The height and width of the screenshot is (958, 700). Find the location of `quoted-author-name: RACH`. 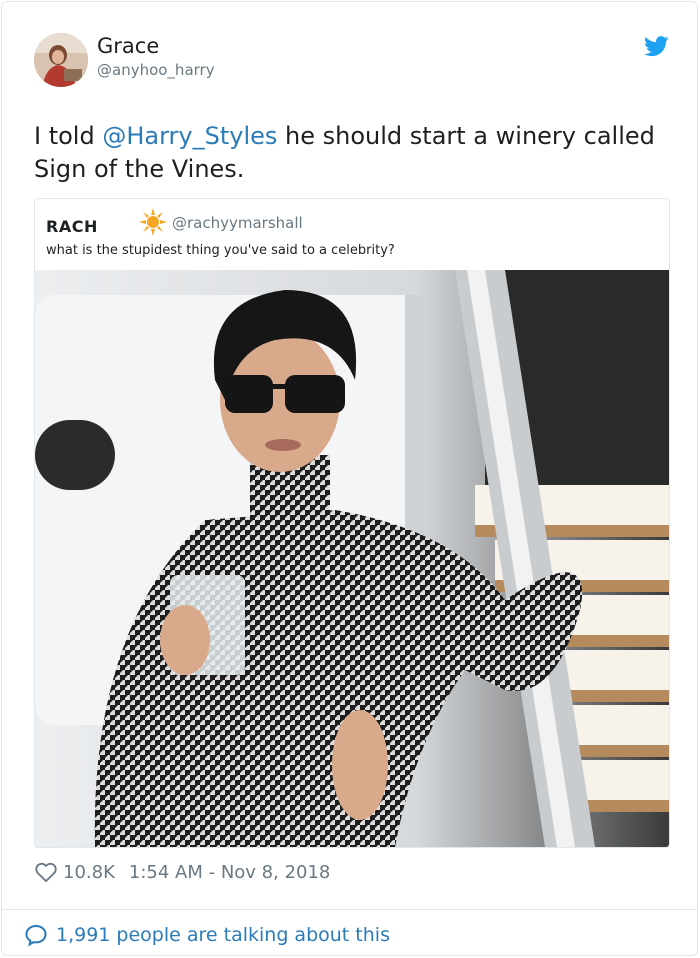

quoted-author-name: RACH is located at coordinates (72, 226).